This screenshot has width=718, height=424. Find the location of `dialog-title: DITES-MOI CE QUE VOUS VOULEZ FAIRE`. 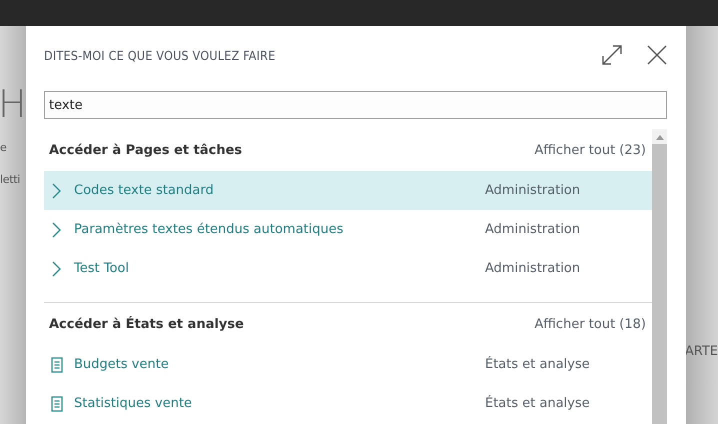

dialog-title: DITES-MOI CE QUE VOUS VOULEZ FAIRE is located at coordinates (160, 55).